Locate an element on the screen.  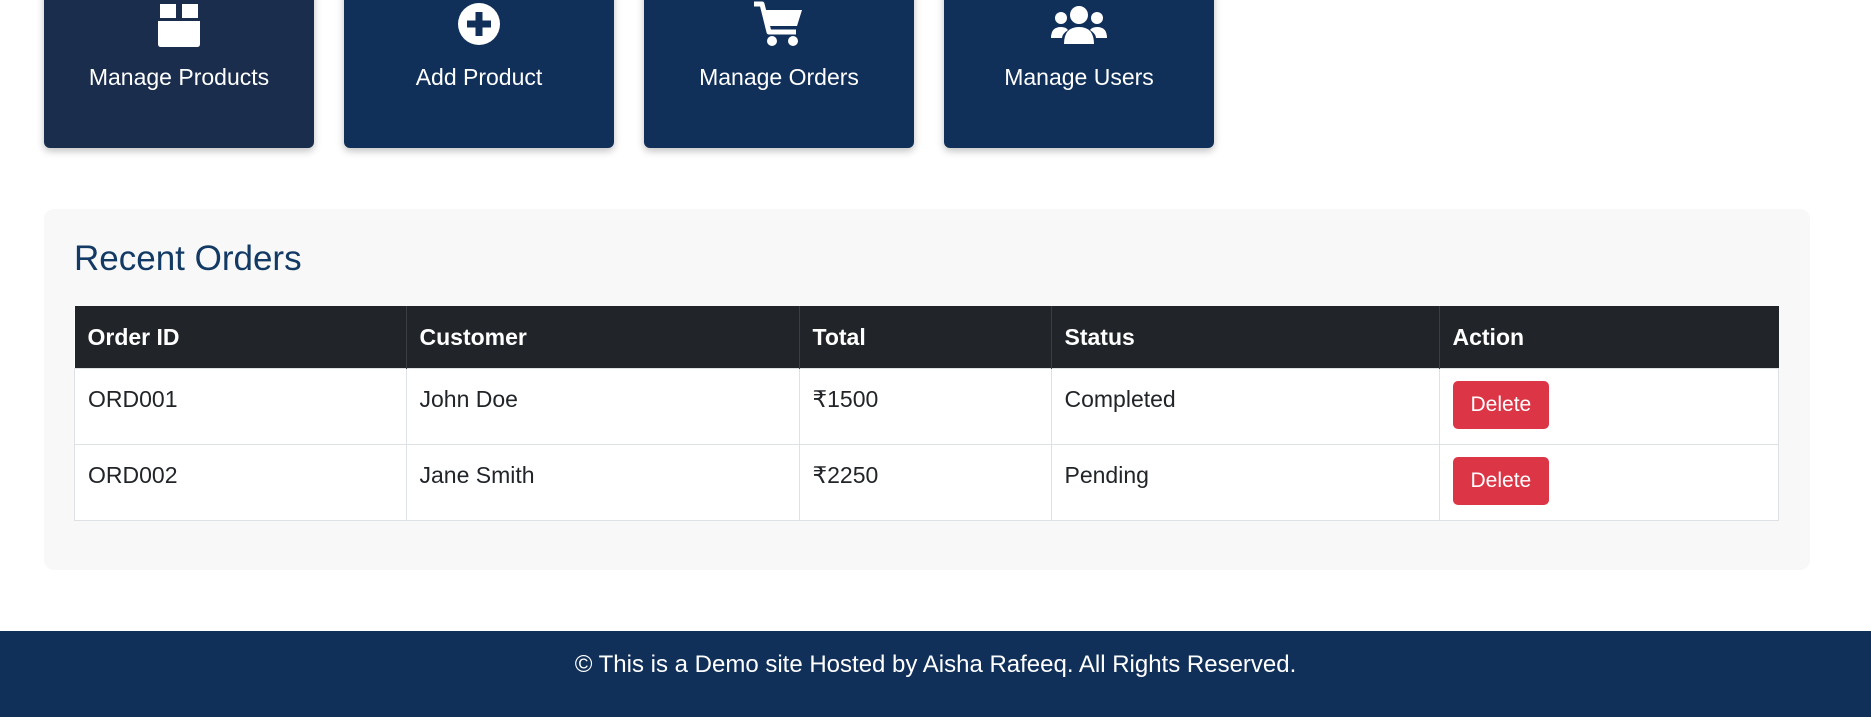
status-cell: Pending is located at coordinates (1245, 482).